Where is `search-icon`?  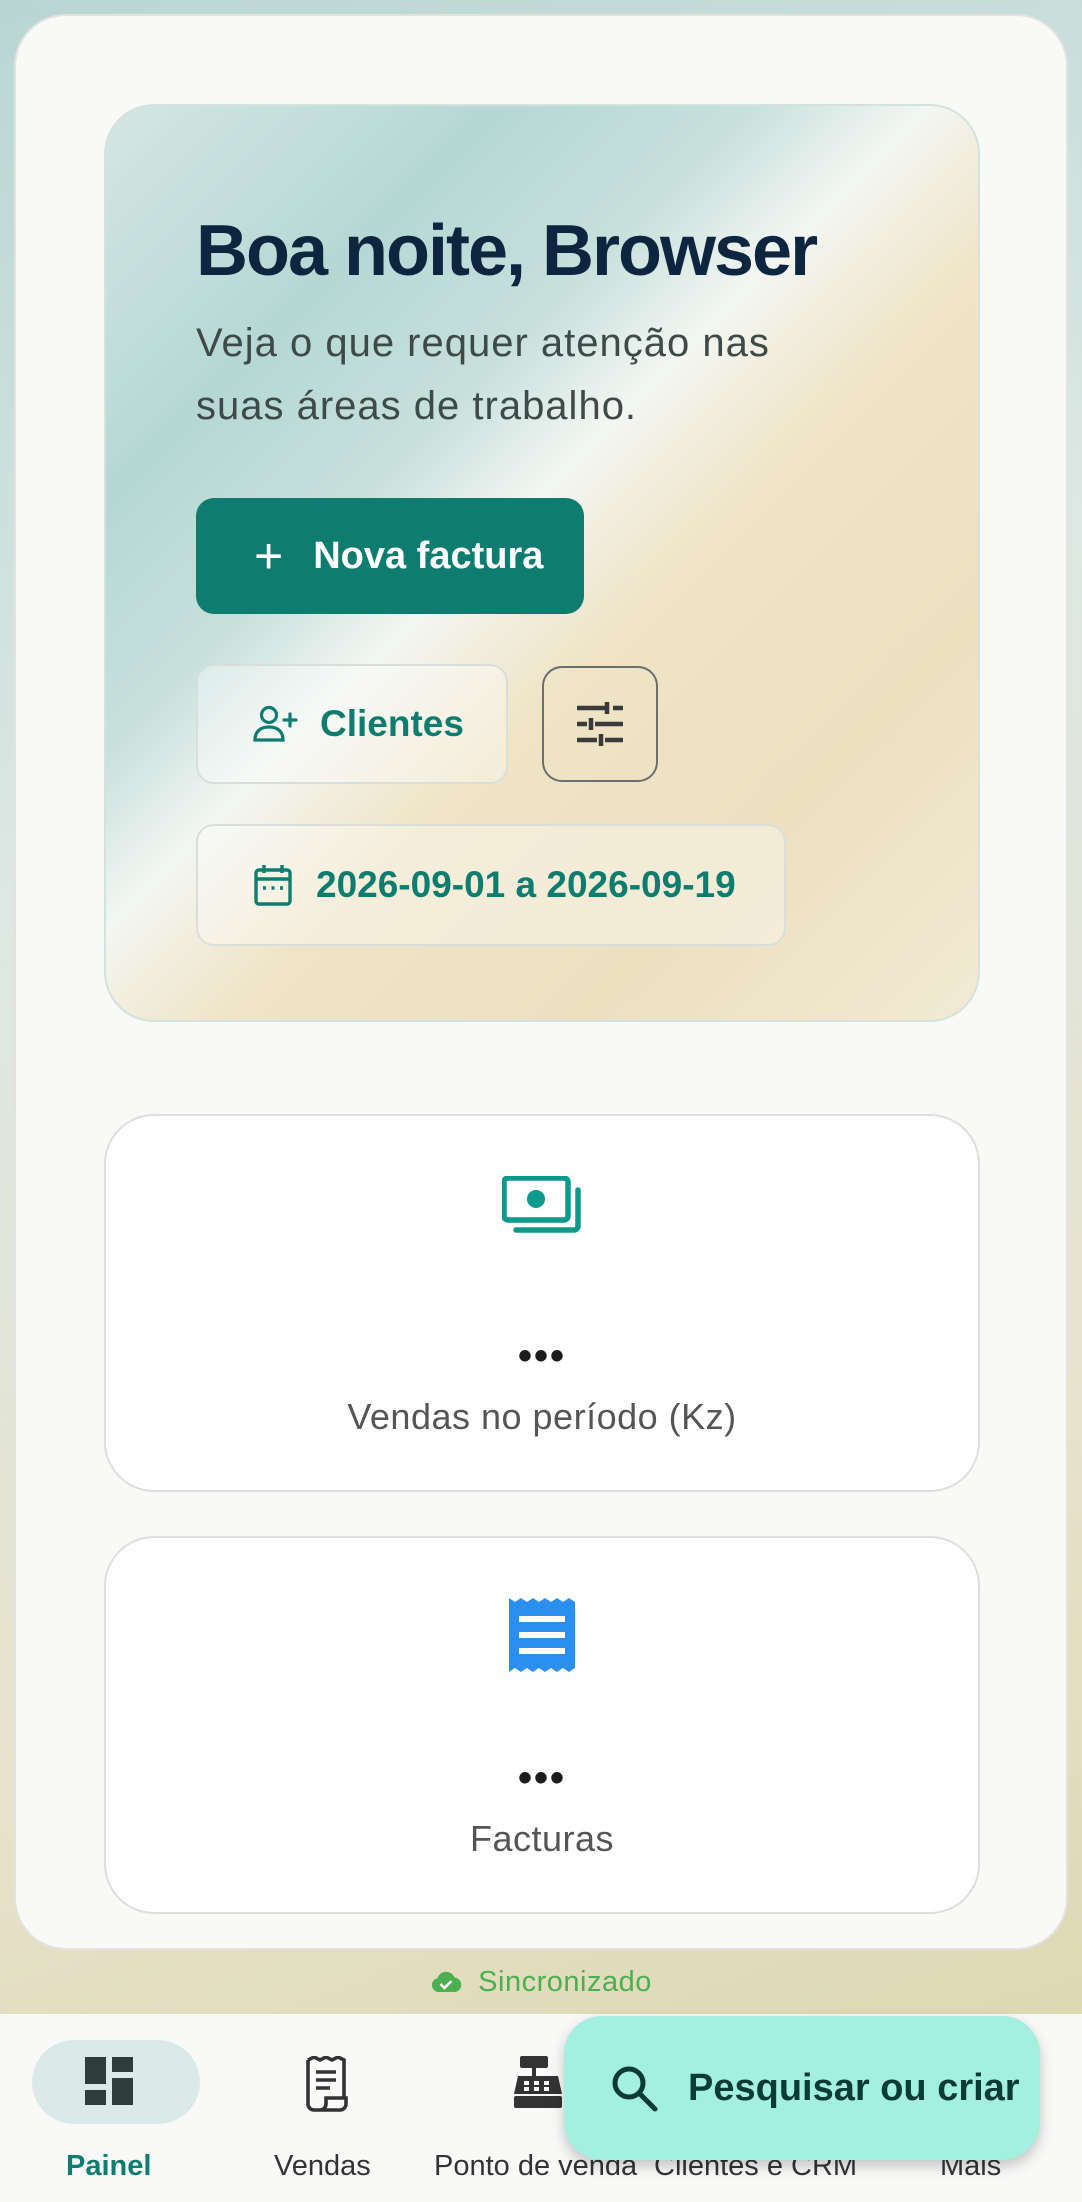
search-icon is located at coordinates (635, 2089).